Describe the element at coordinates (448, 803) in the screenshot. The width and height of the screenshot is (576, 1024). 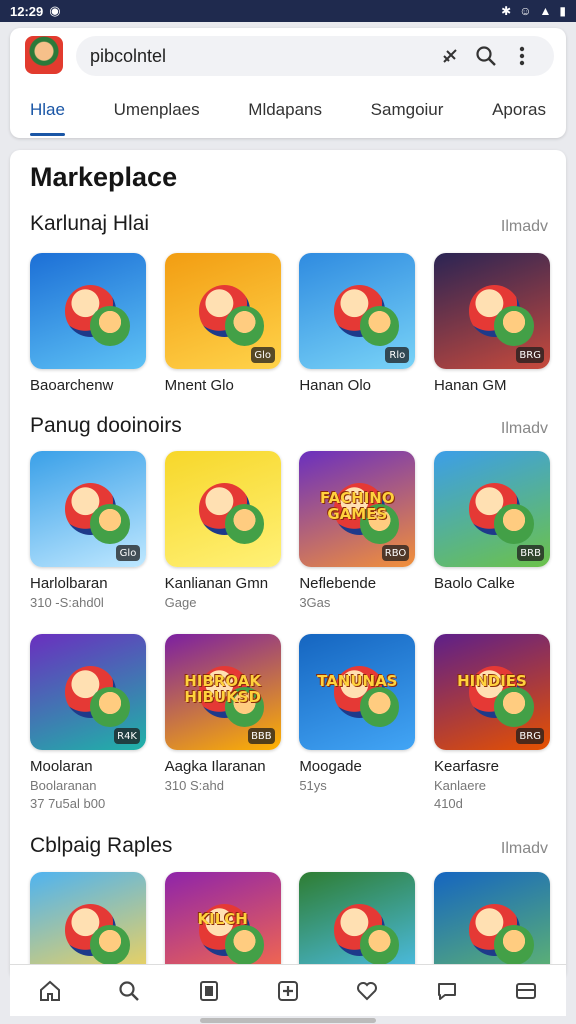
I see `game-meta: 410d` at that location.